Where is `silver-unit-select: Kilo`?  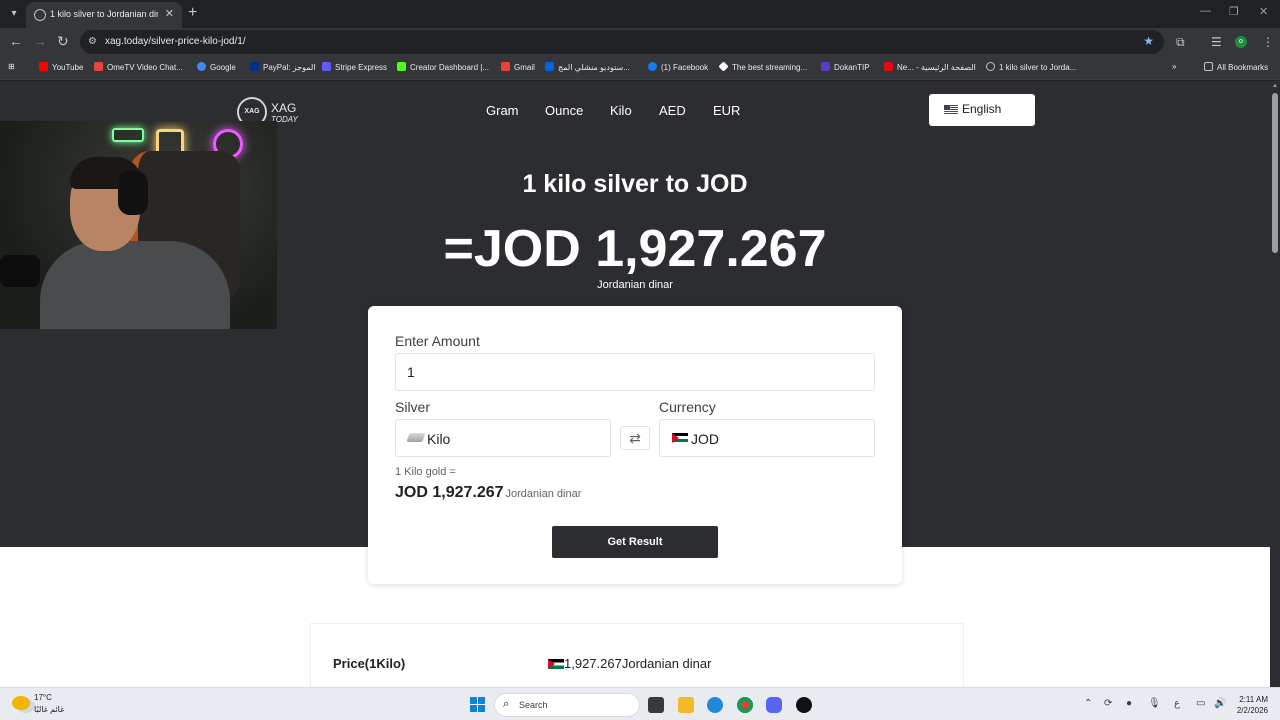
silver-unit-select: Kilo is located at coordinates (503, 438).